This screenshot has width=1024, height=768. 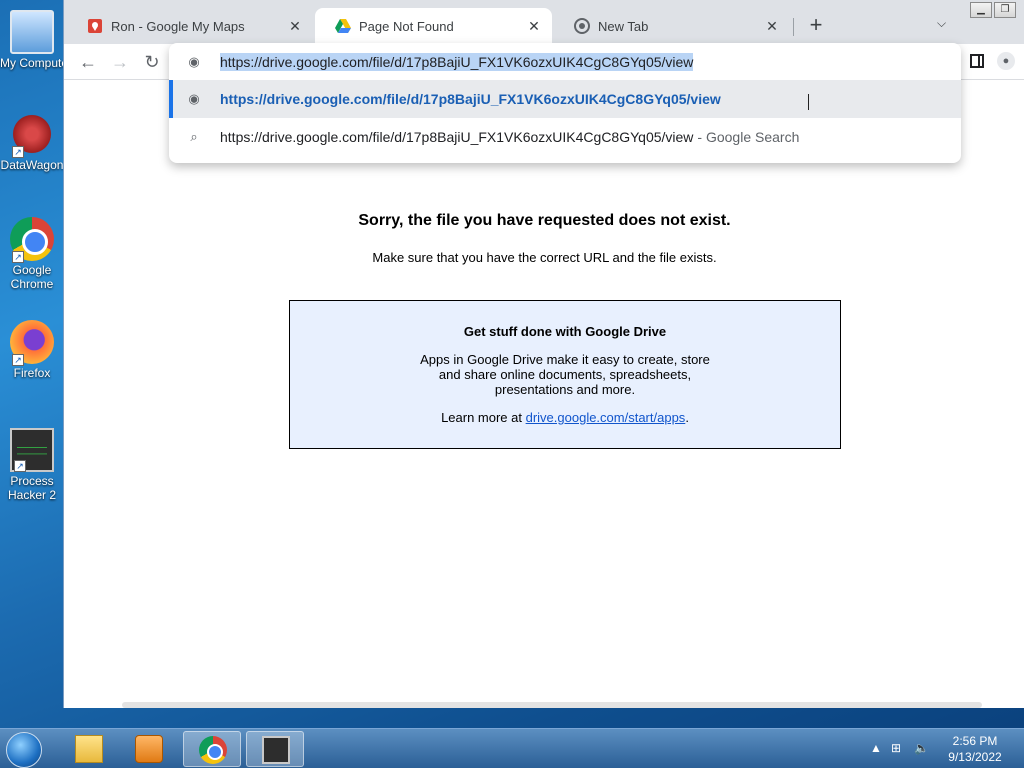 What do you see at coordinates (565, 331) in the screenshot?
I see `info-box-heading: Get stuff done with Google Drive` at bounding box center [565, 331].